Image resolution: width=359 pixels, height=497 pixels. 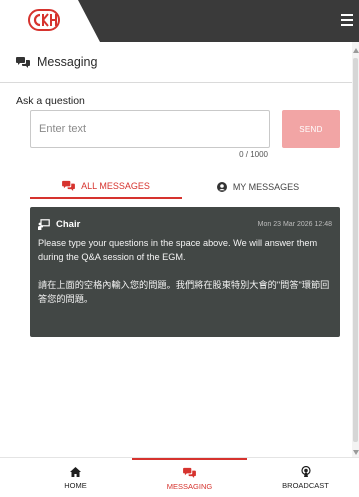 I want to click on scroll-up-arrow-icon, so click(x=355, y=50).